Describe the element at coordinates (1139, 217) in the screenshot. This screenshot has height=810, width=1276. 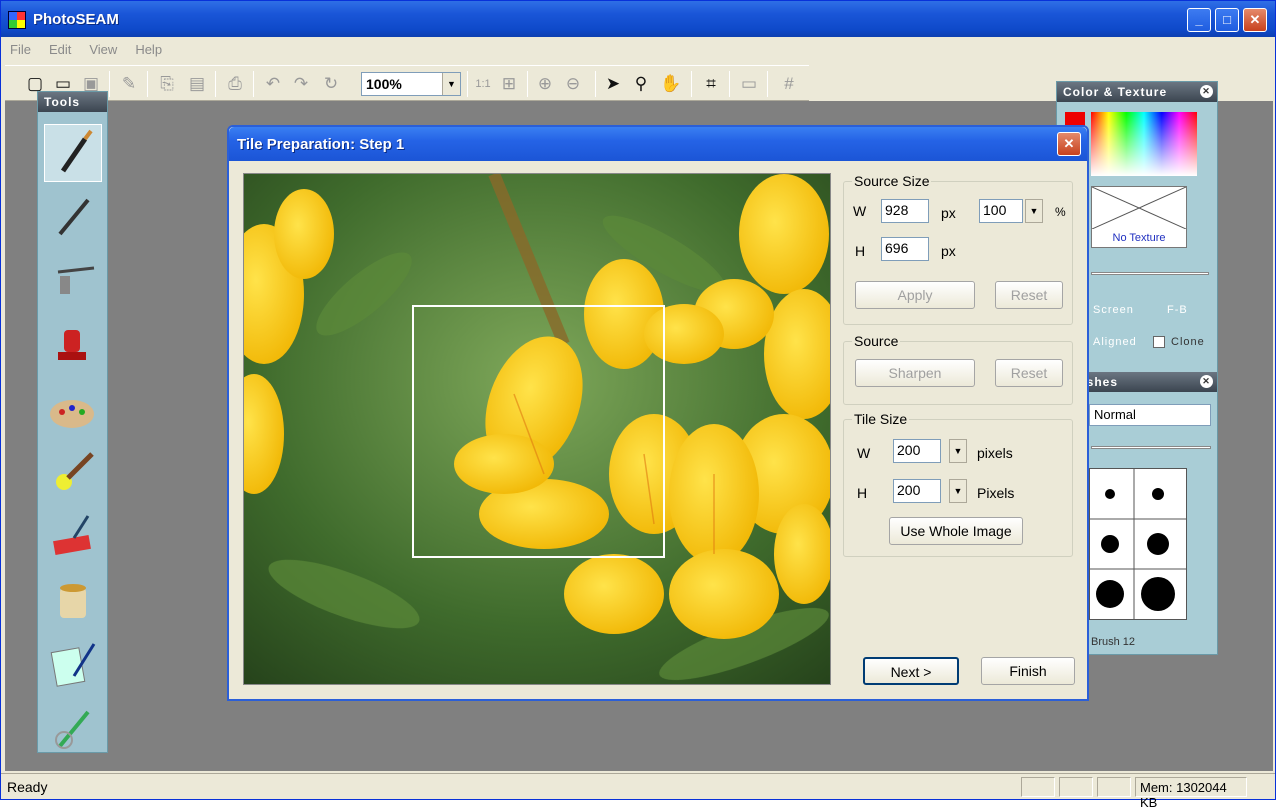
I see `texture-preview: No Texture` at that location.